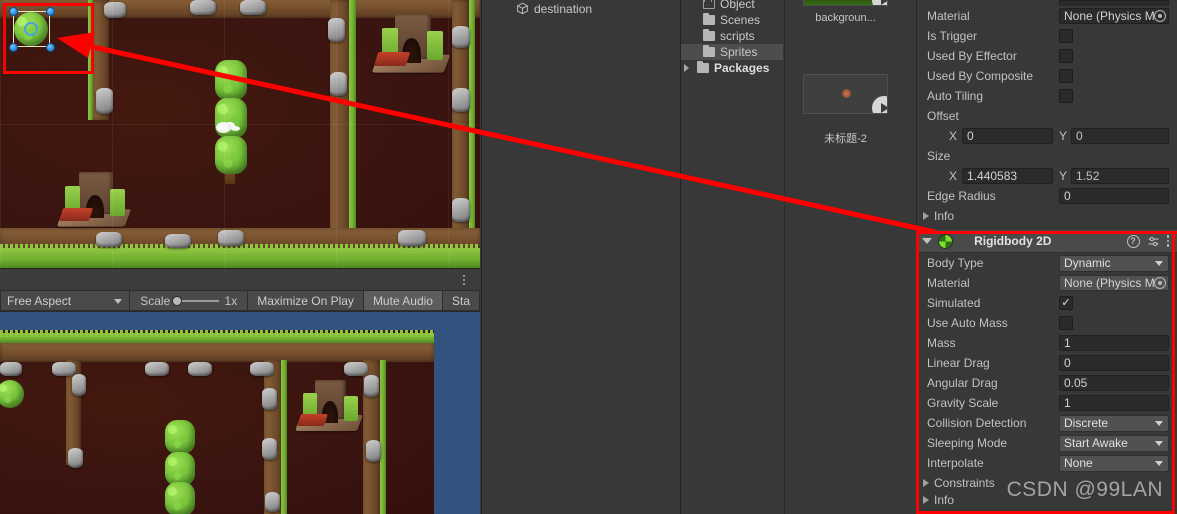 The image size is (1177, 514). Describe the element at coordinates (1066, 303) in the screenshot. I see `simulated-checkbox` at that location.